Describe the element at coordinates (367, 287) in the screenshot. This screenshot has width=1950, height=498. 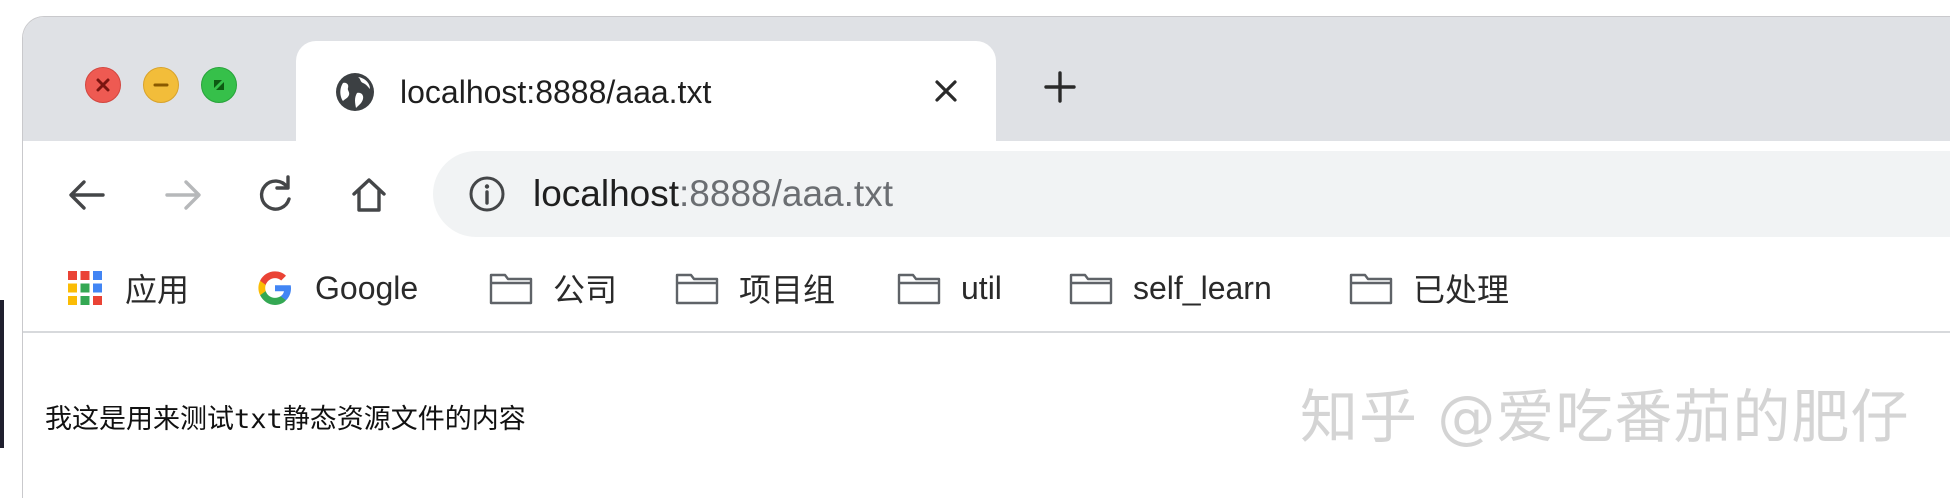
I see `bookmark-google-label: Google` at that location.